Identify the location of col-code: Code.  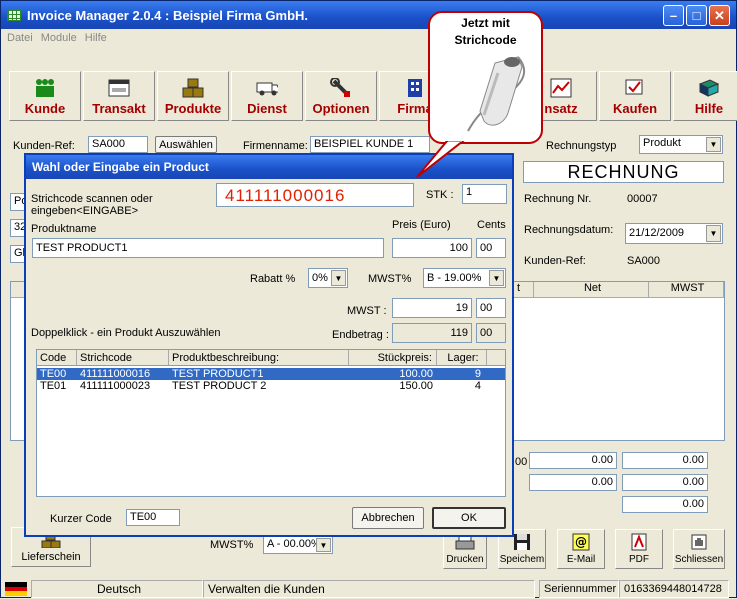
(57, 358).